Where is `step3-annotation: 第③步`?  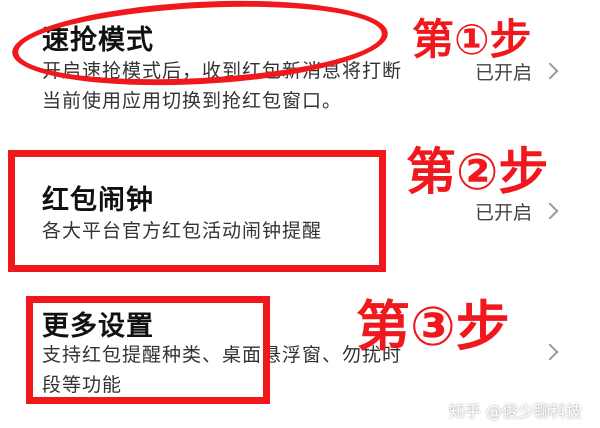 step3-annotation: 第③步 is located at coordinates (433, 326).